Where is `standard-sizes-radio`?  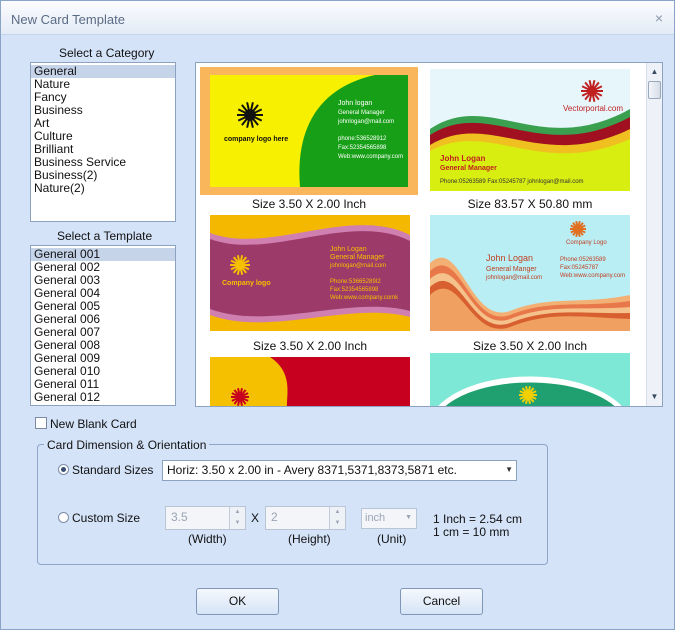 standard-sizes-radio is located at coordinates (63, 469).